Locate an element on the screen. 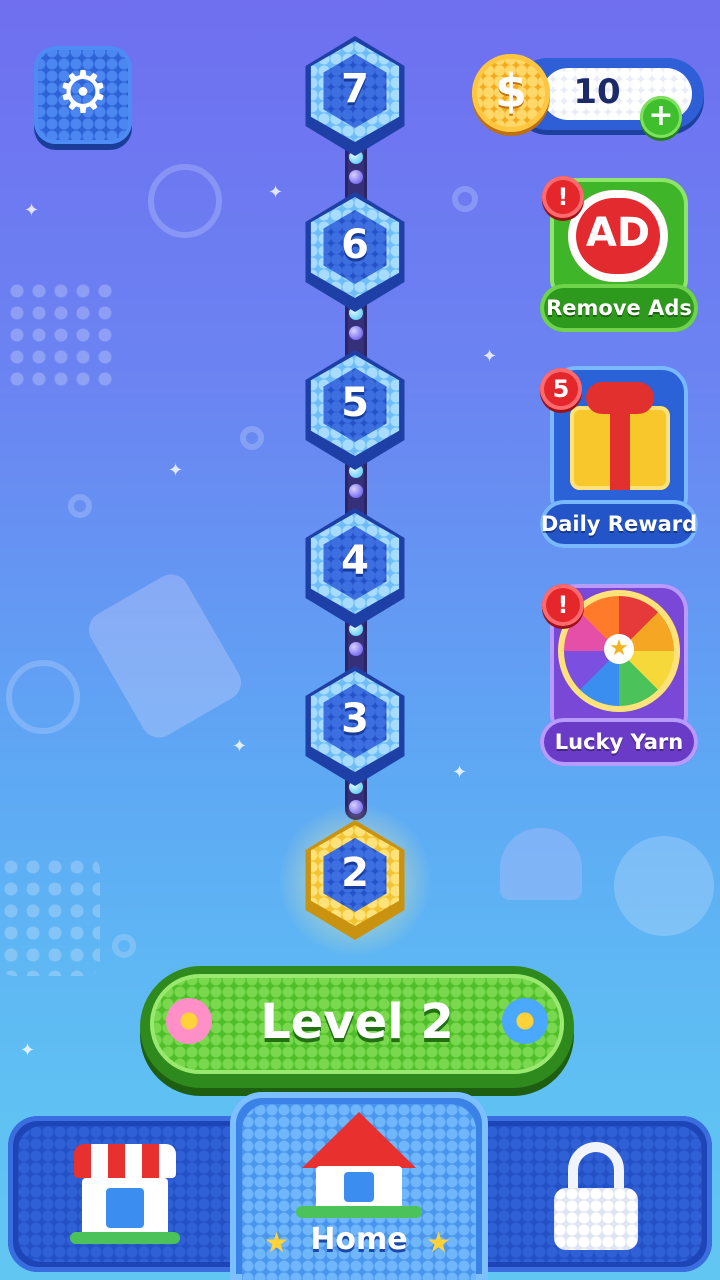 The image size is (720, 1280). level-node-7: 7 is located at coordinates (355, 96).